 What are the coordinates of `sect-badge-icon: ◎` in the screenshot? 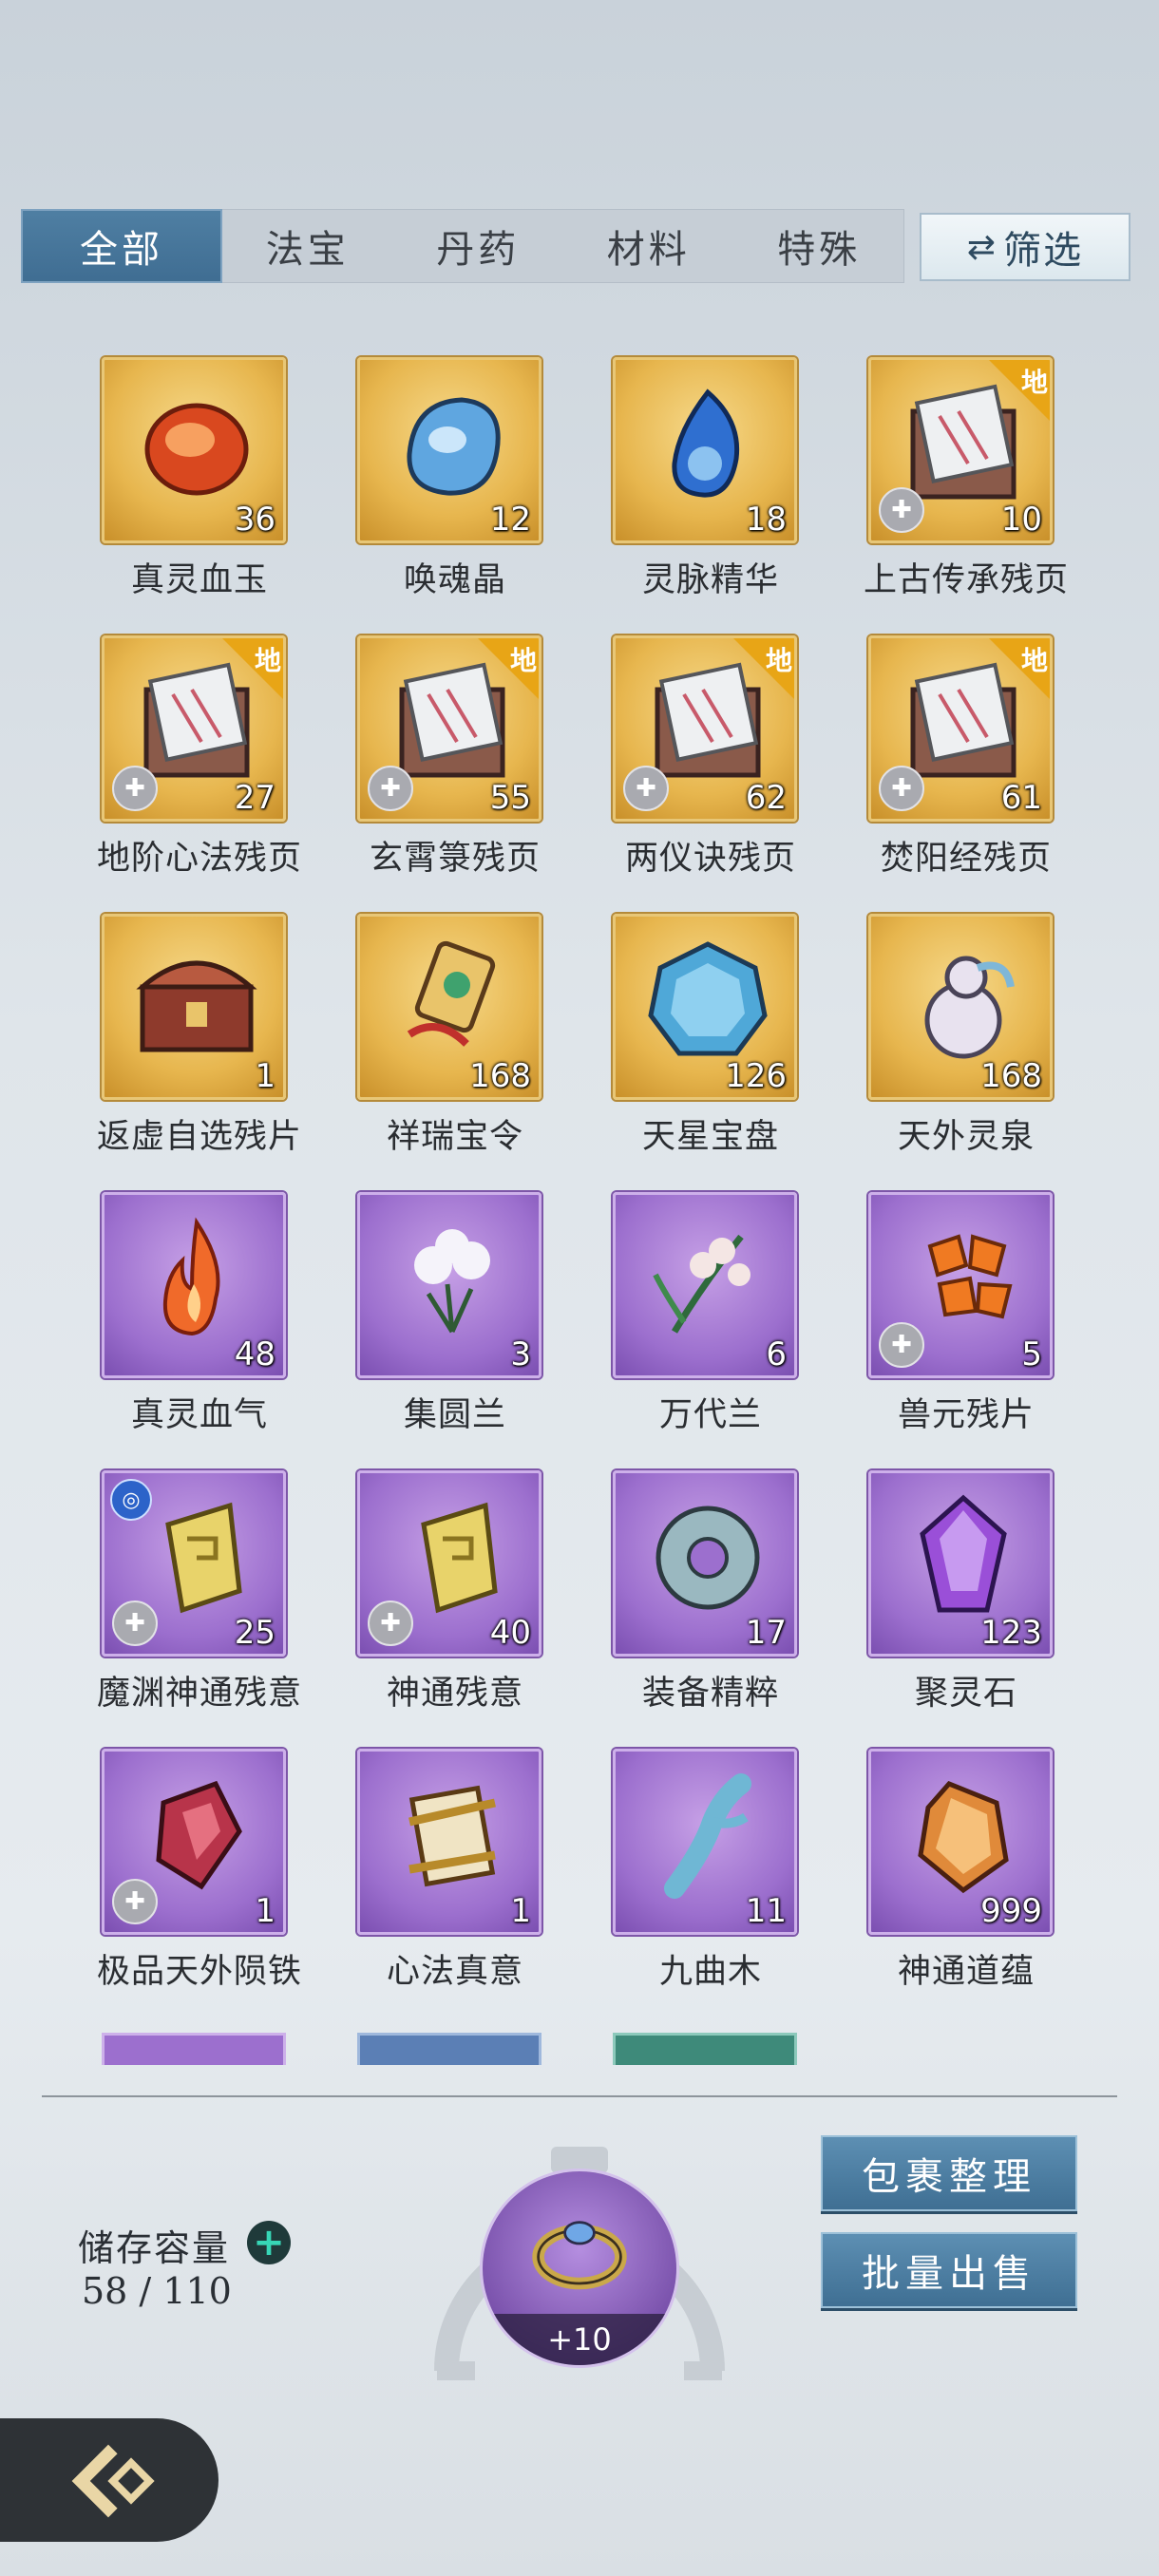 It's located at (131, 1500).